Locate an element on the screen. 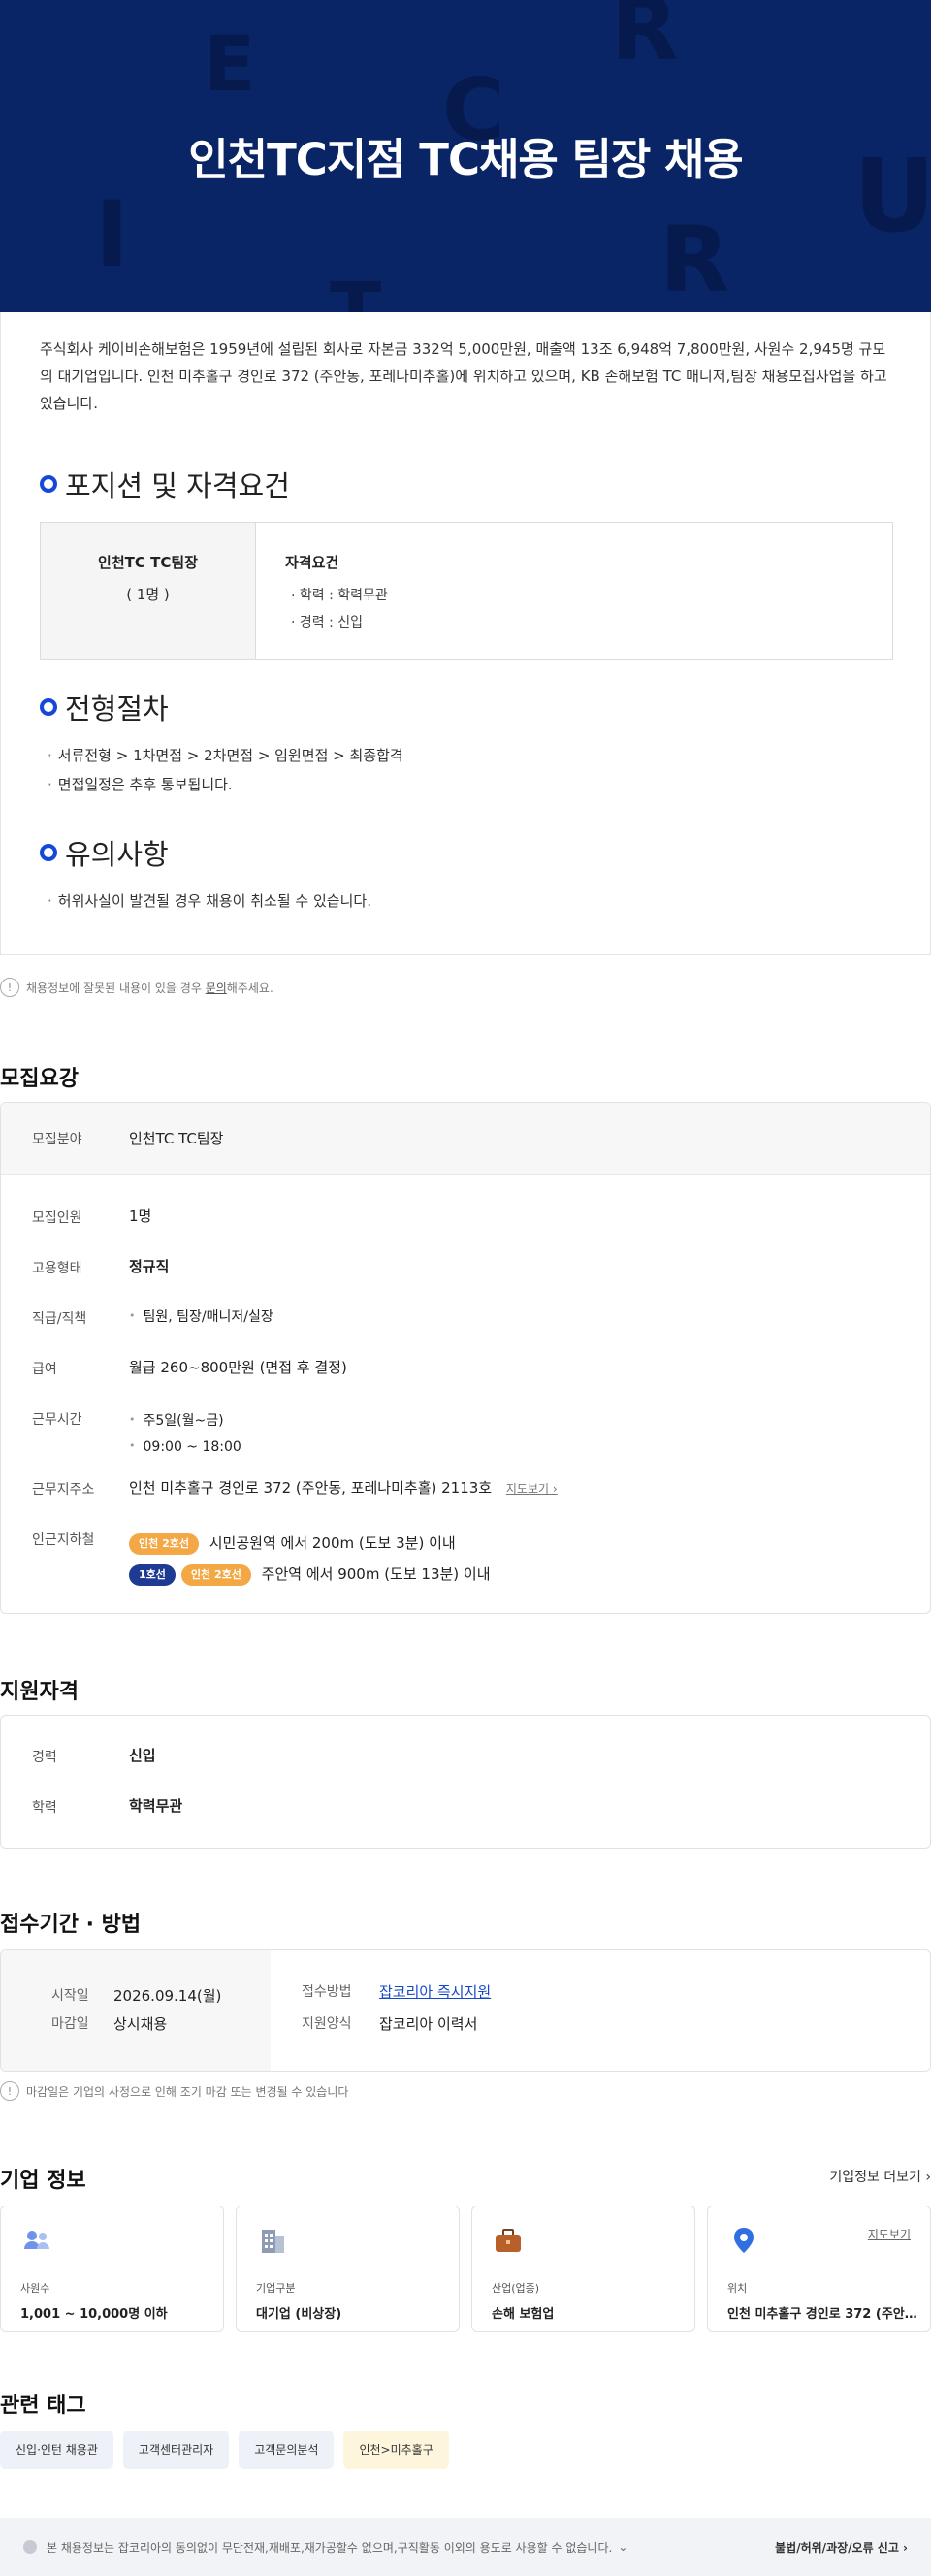 The image size is (931, 2576). card-value: 1,001 ~ 10,000명 이하 is located at coordinates (94, 2314).